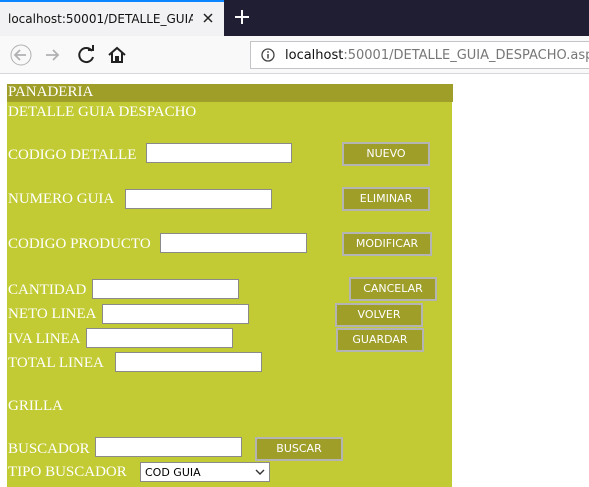 Image resolution: width=589 pixels, height=487 pixels. What do you see at coordinates (165, 289) in the screenshot?
I see `cantidad-input` at bounding box center [165, 289].